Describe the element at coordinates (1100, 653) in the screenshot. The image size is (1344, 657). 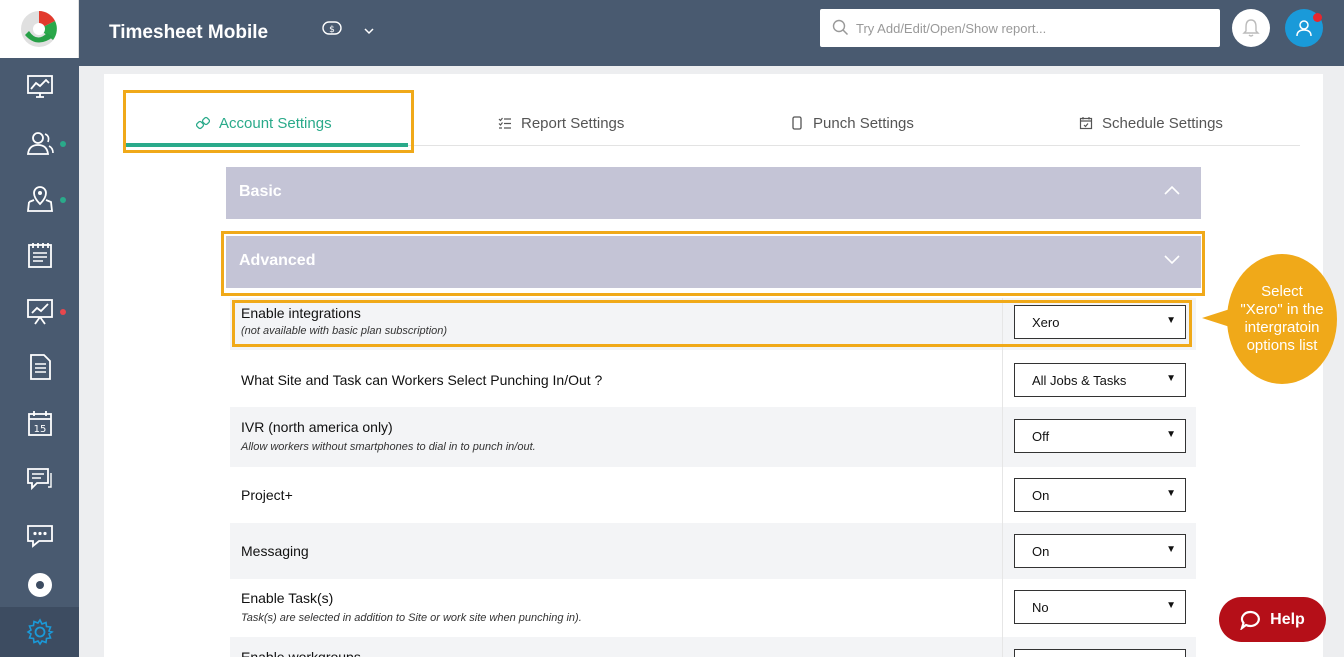
I see `workgroups-select` at that location.